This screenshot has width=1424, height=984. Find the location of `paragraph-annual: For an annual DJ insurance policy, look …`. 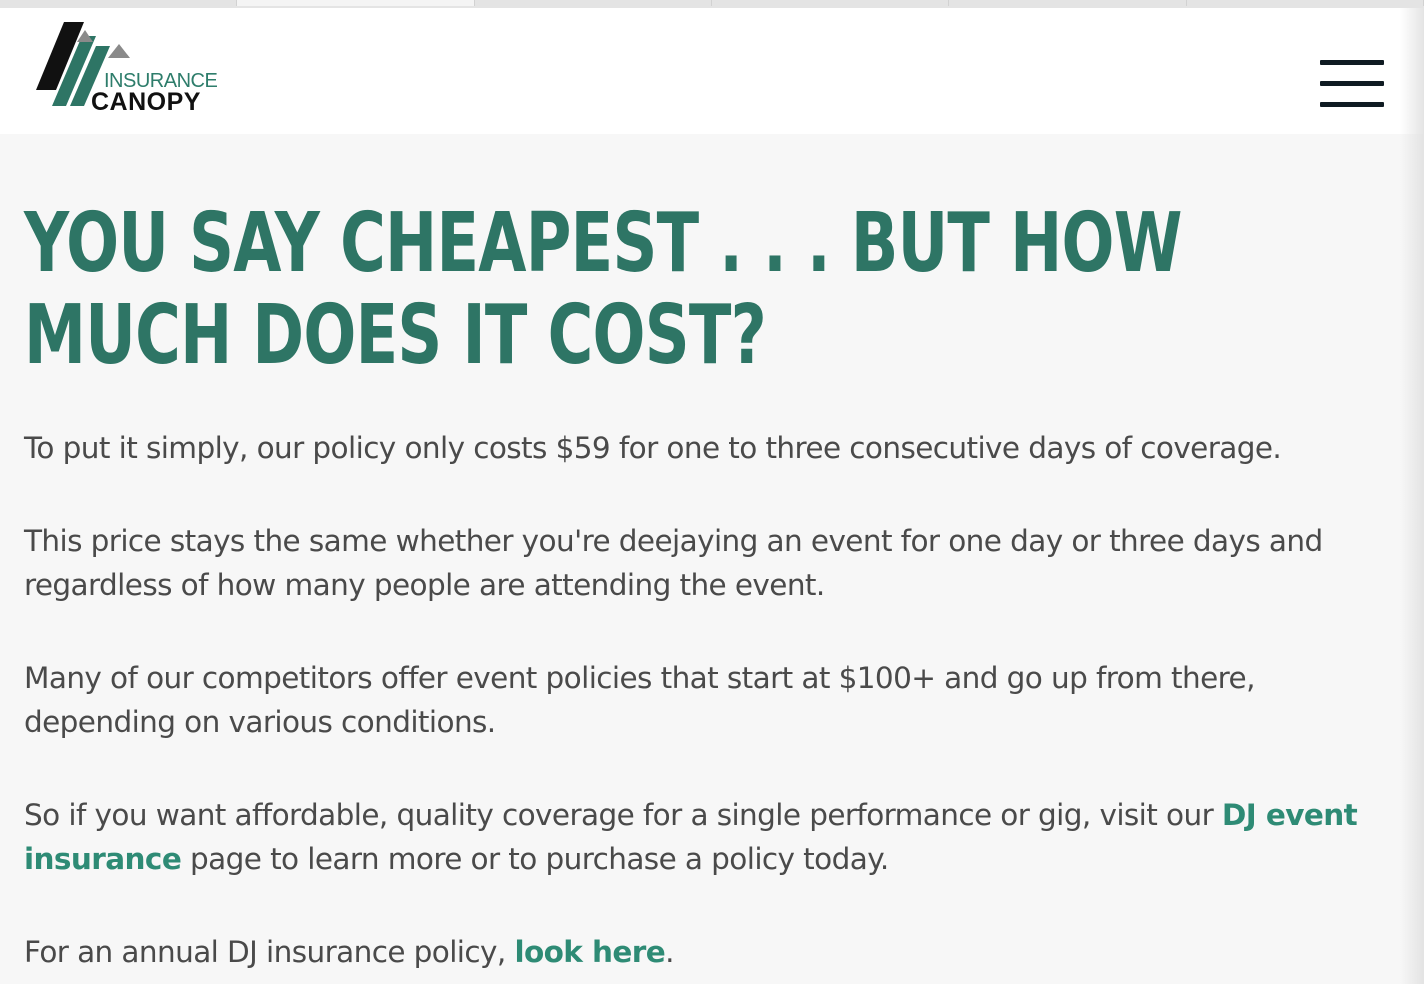

paragraph-annual: For an annual DJ insurance policy, look … is located at coordinates (710, 952).